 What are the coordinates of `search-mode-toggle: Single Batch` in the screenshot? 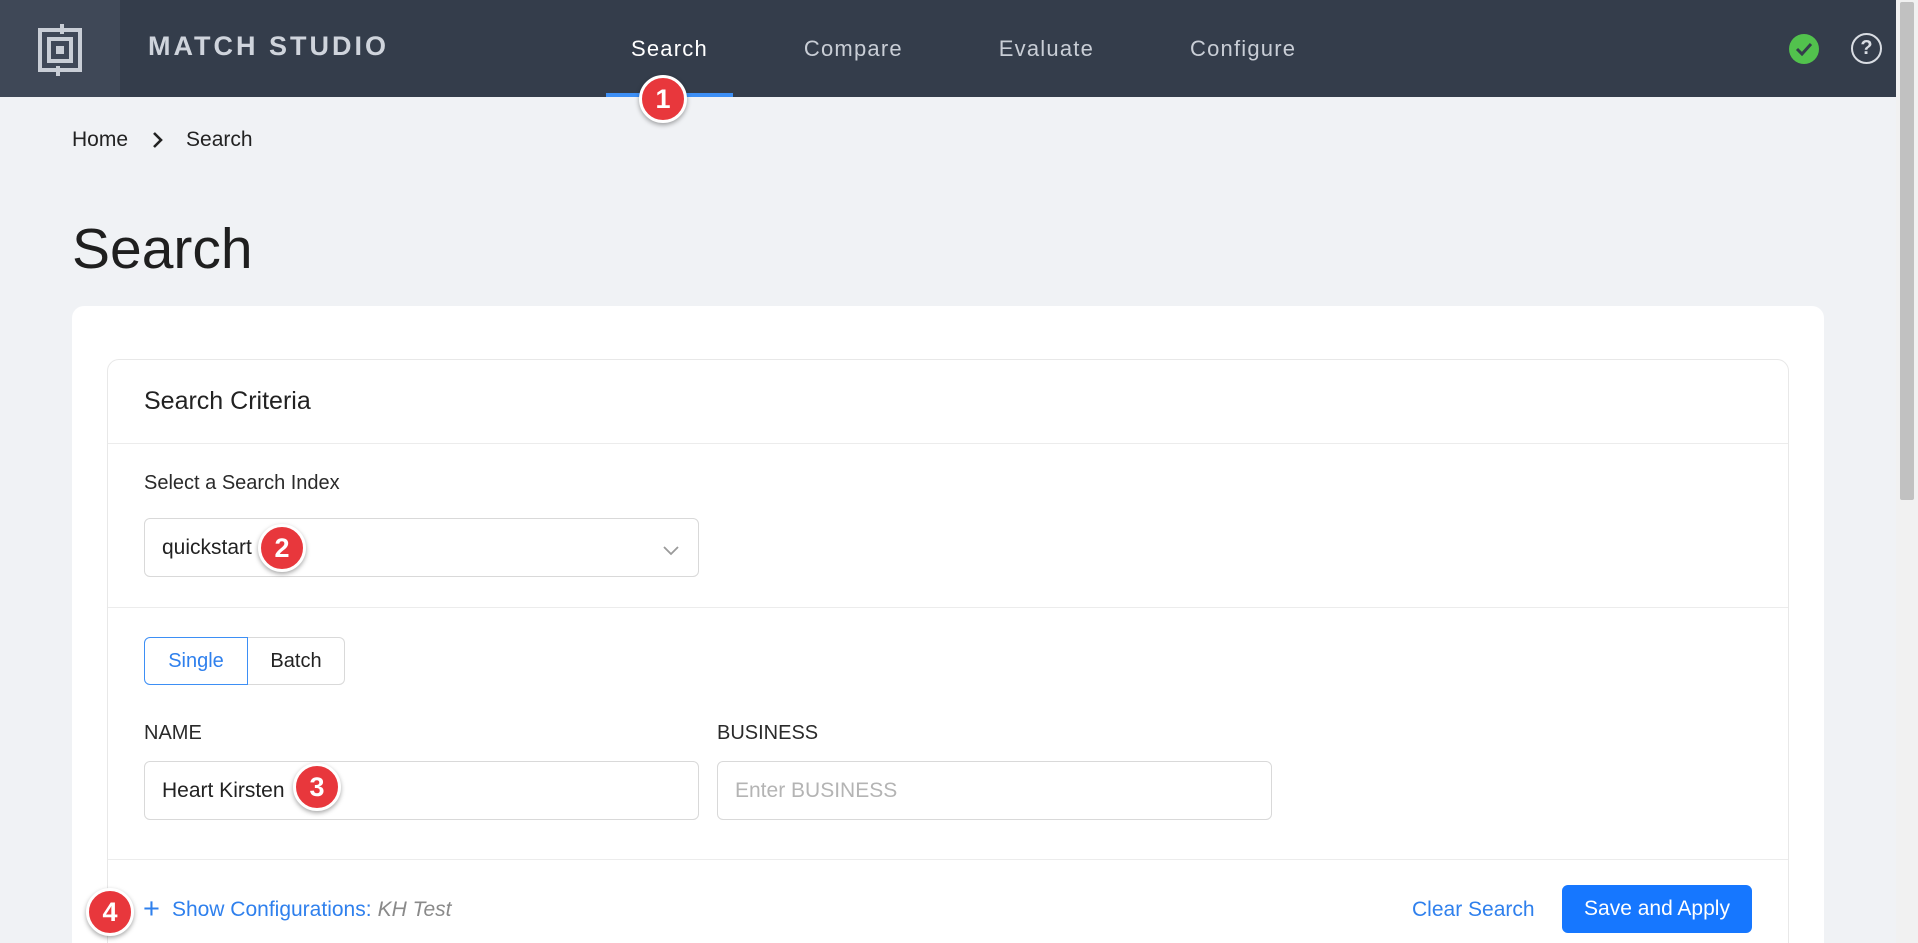 It's located at (244, 661).